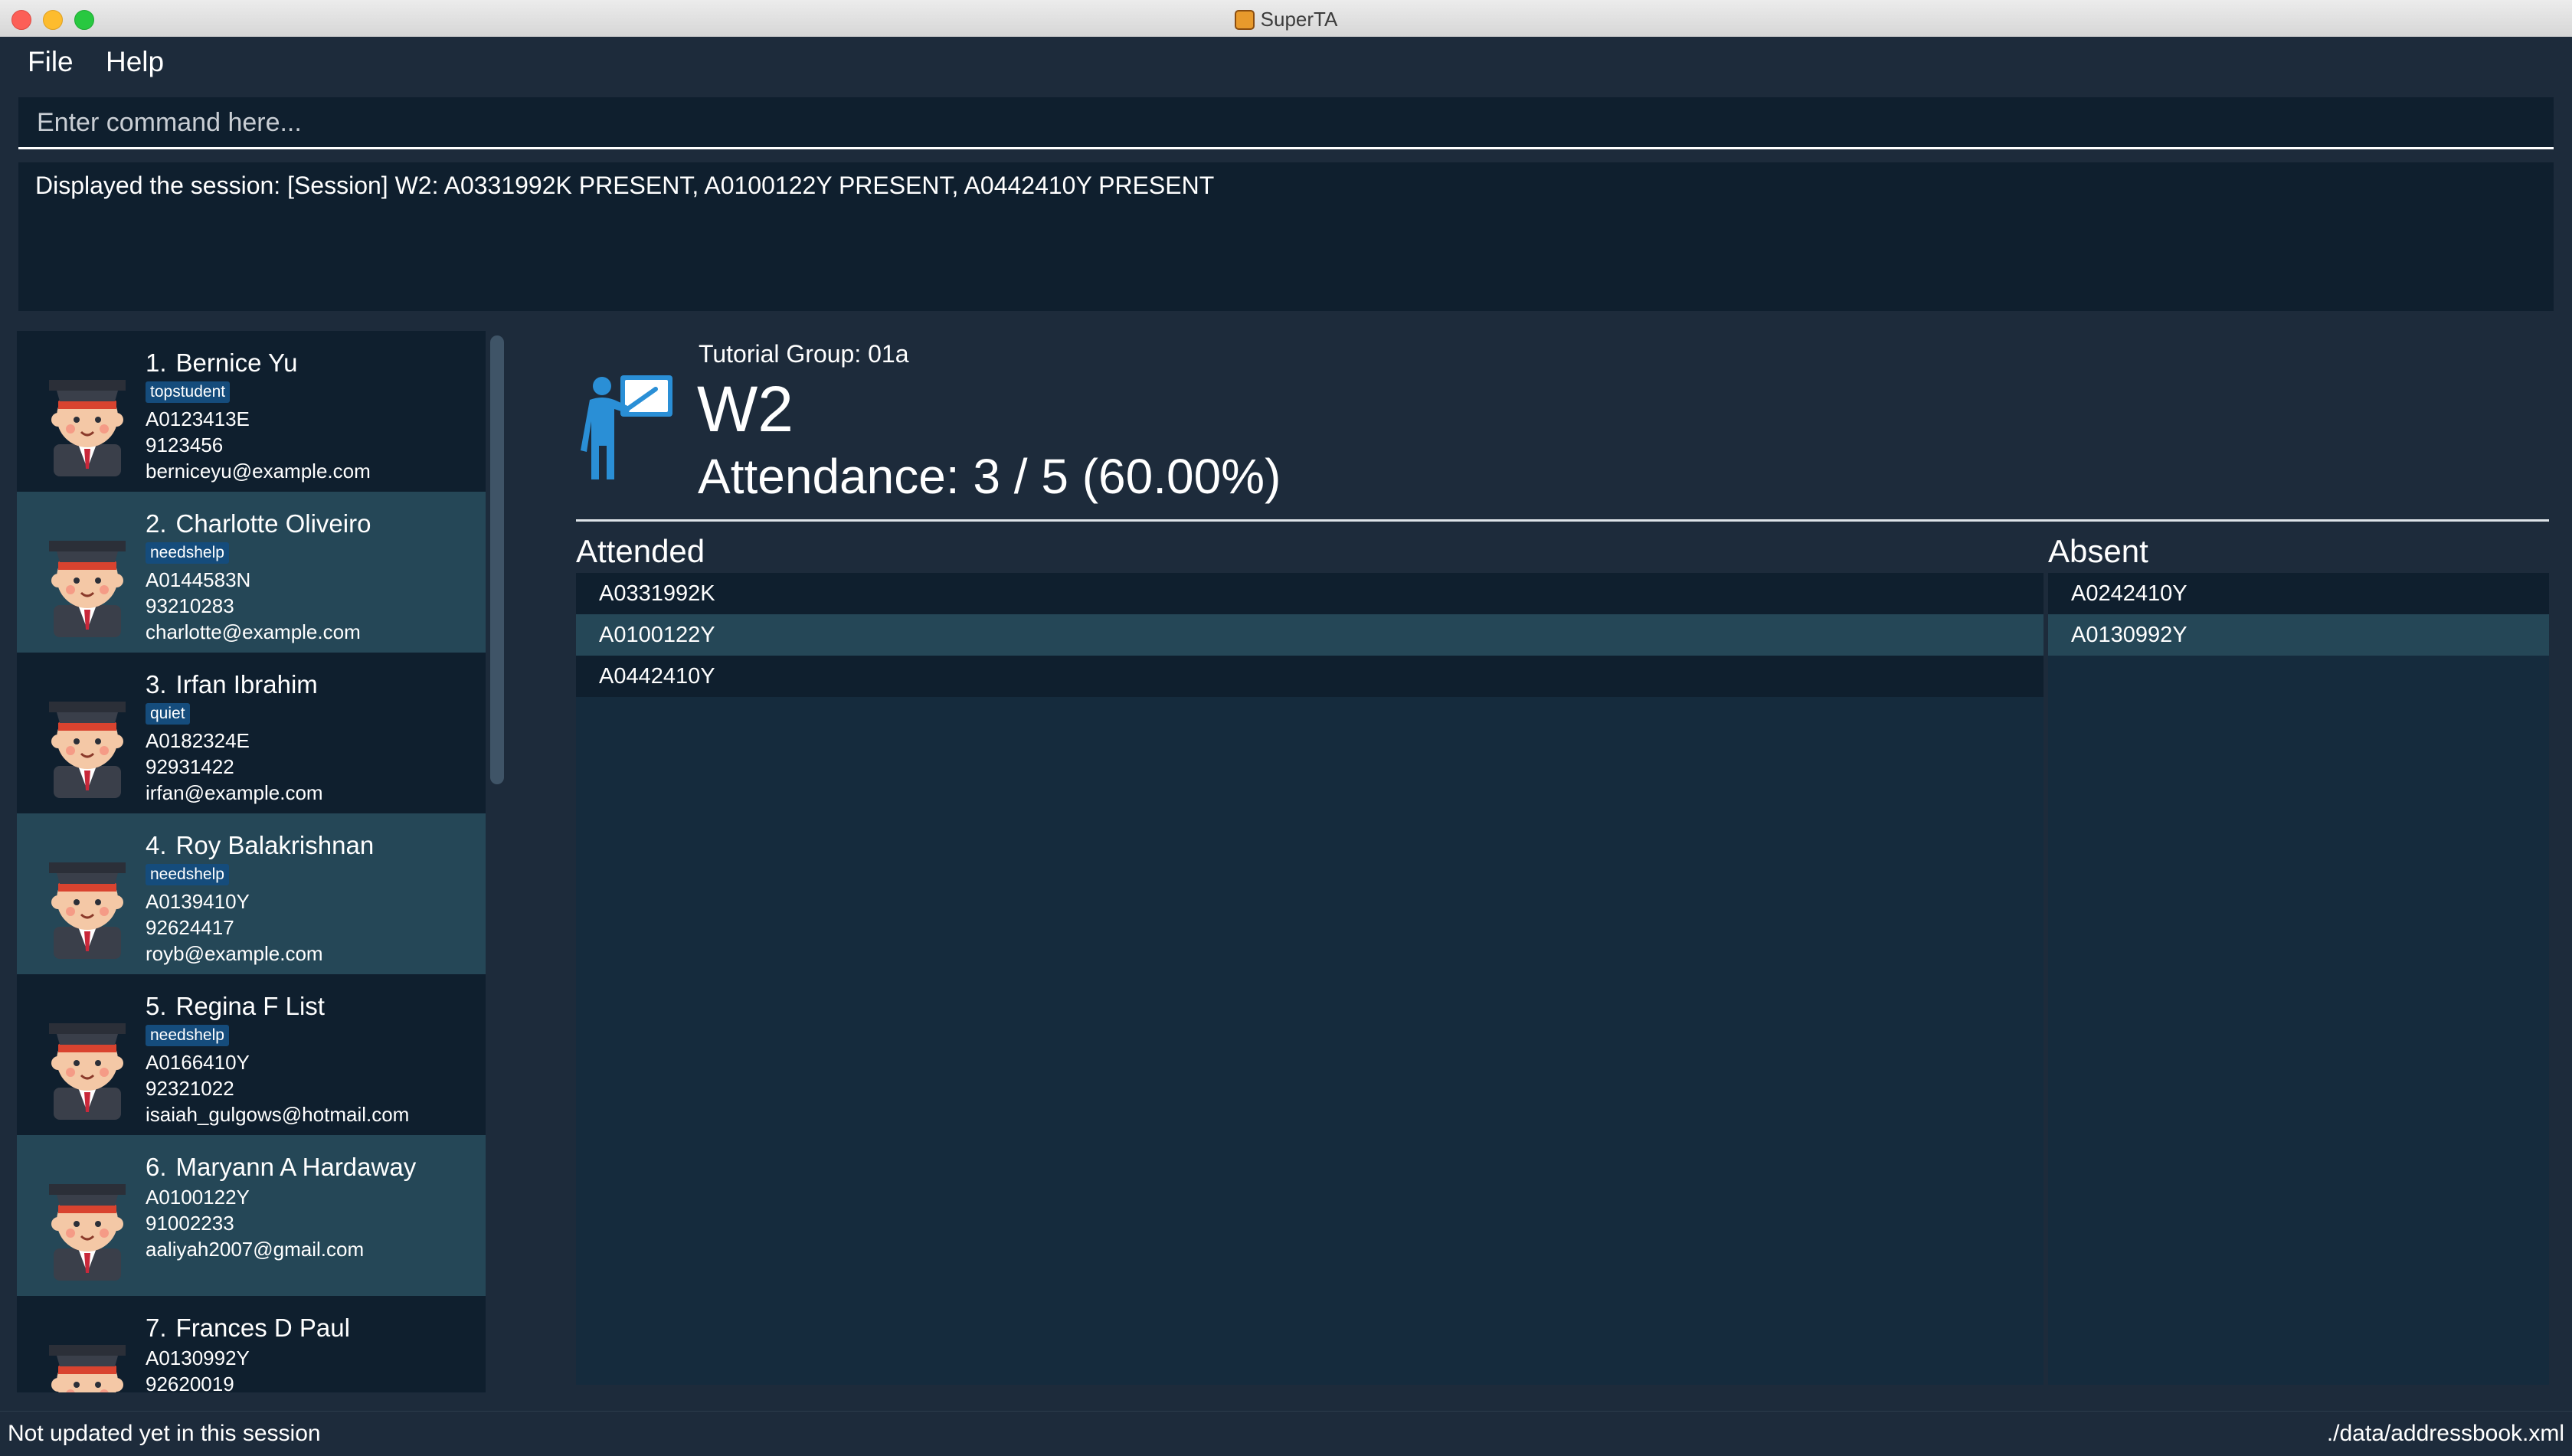 This screenshot has height=1456, width=2572. I want to click on window-title: SuperTA, so click(1286, 19).